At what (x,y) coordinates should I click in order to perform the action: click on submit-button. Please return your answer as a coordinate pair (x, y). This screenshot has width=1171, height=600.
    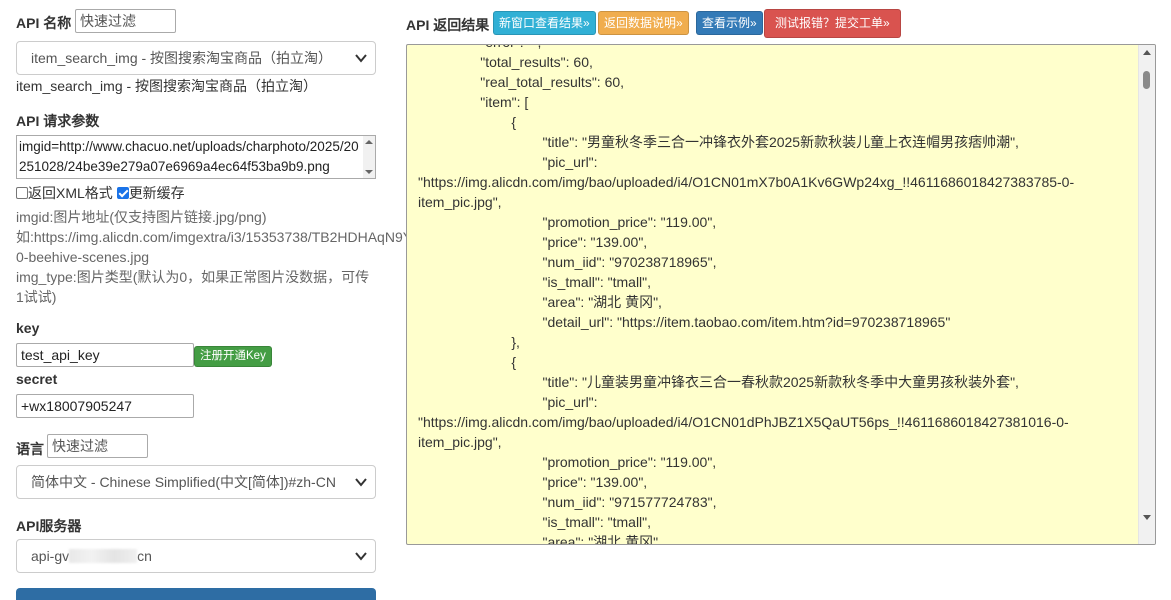
    Looking at the image, I should click on (196, 594).